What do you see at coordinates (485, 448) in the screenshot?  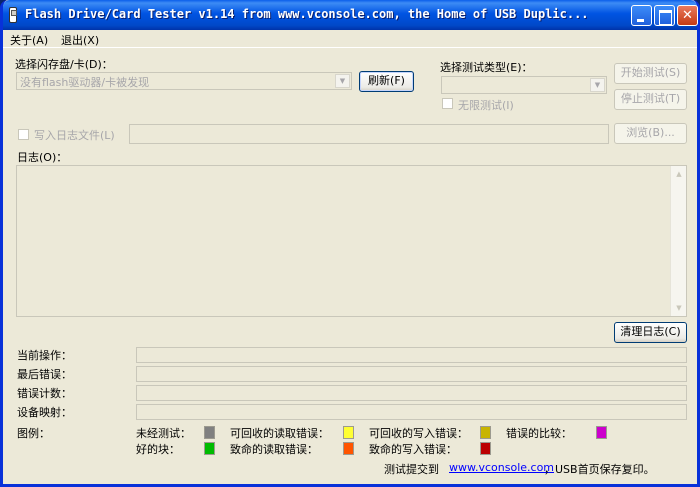 I see `legend-fatal-write-swatch` at bounding box center [485, 448].